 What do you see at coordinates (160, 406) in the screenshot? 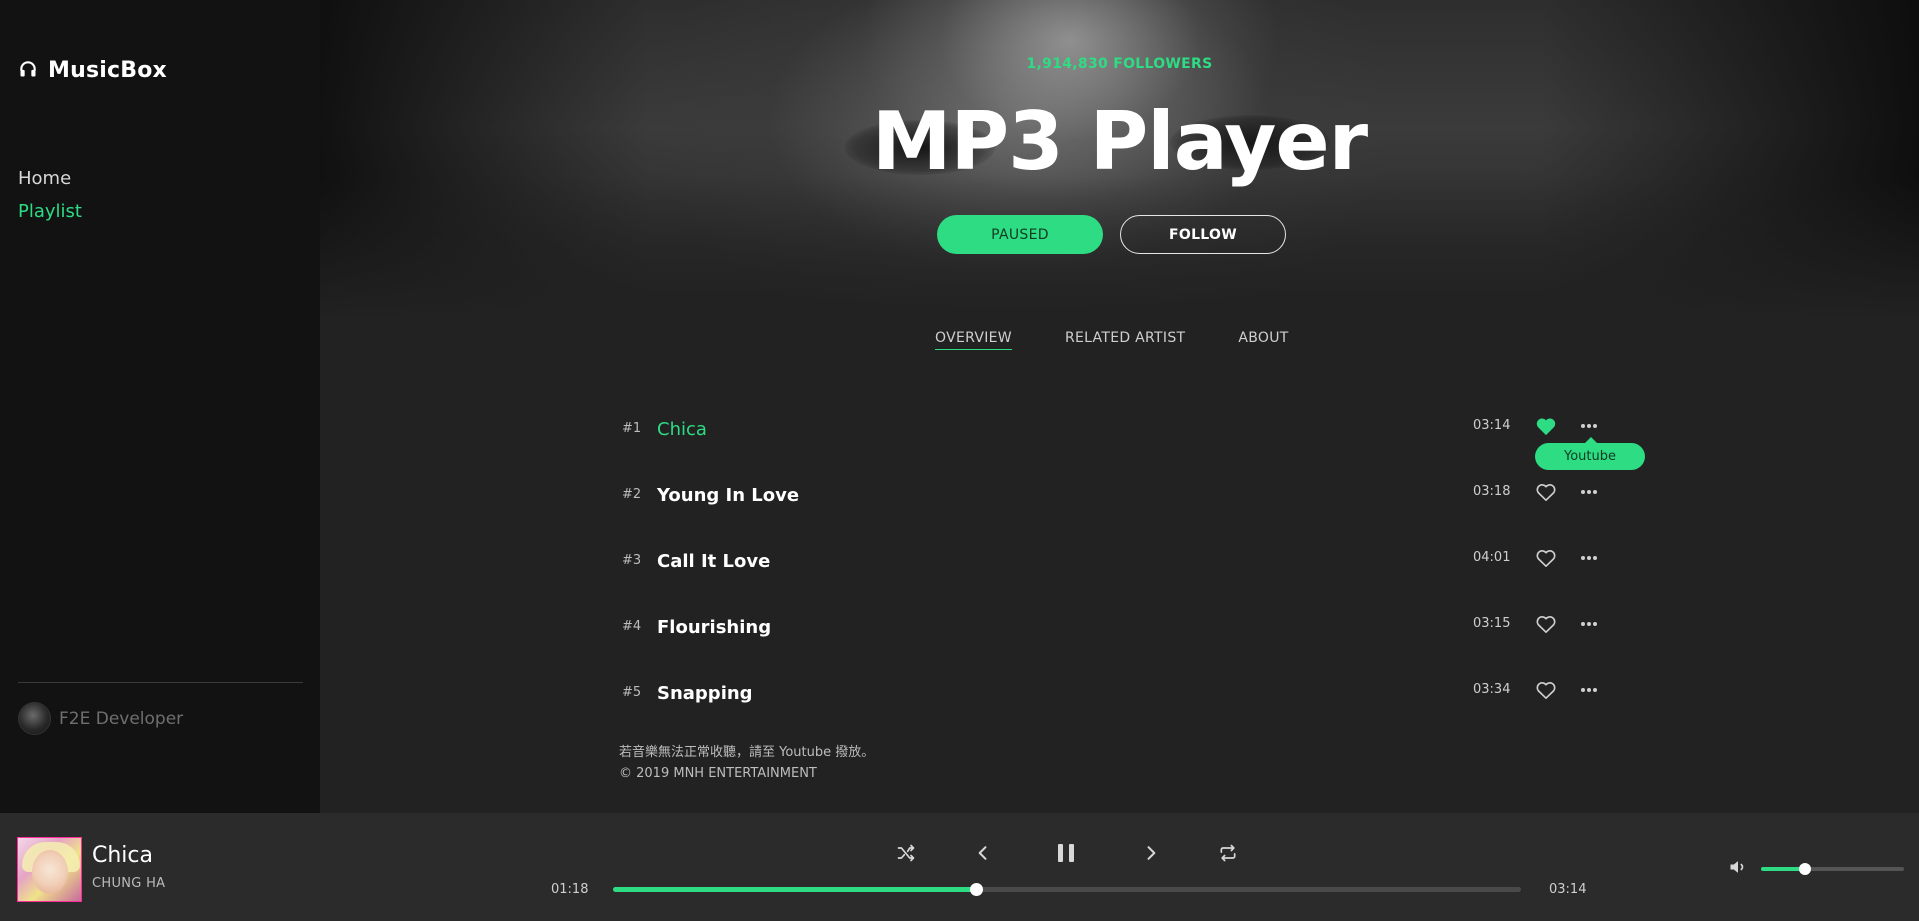
I see `sidebar: MusicBox Home Playlist F2E Developer` at bounding box center [160, 406].